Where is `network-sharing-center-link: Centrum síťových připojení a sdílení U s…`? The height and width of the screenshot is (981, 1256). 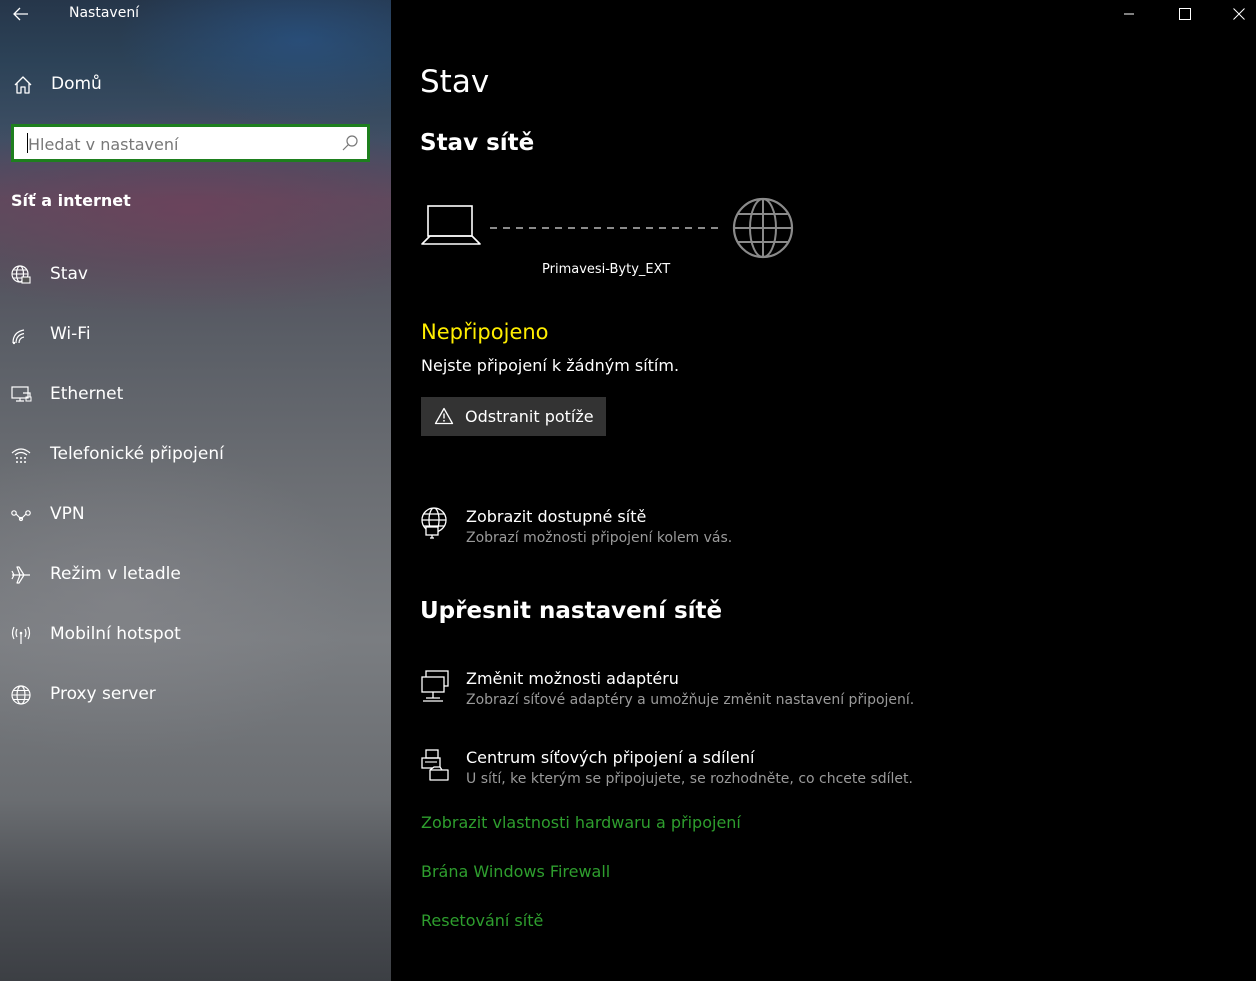 network-sharing-center-link: Centrum síťových připojení a sdílení U s… is located at coordinates (820, 773).